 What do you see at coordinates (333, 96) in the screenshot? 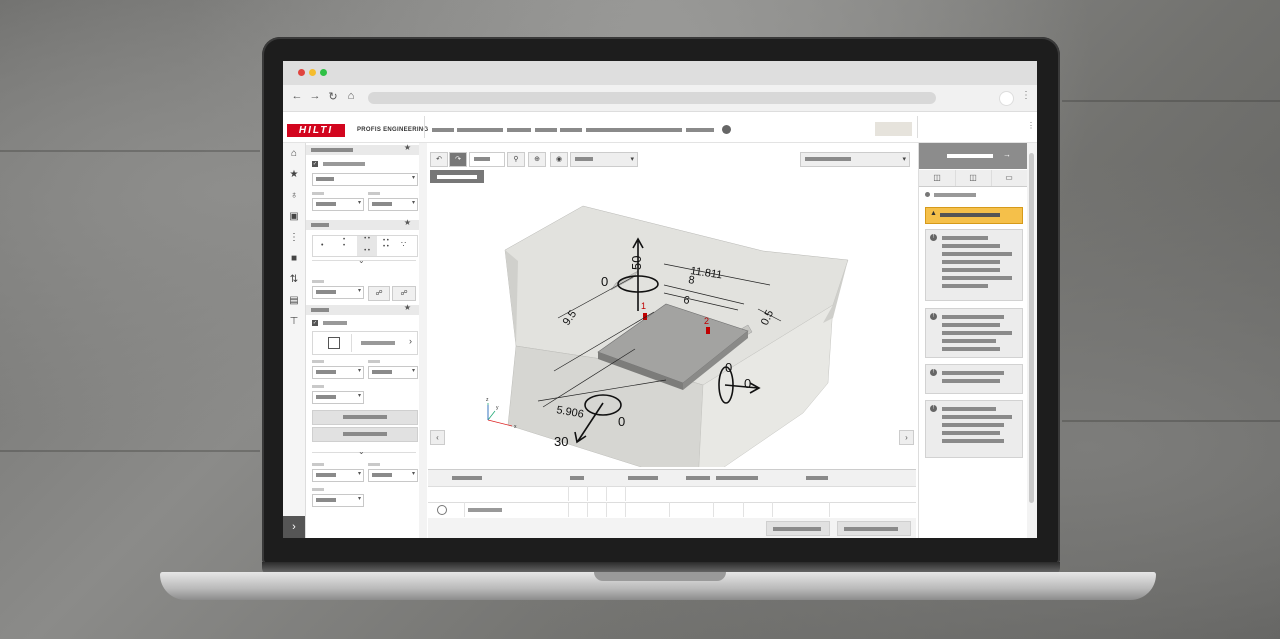
I see `refresh-icon: ↻` at bounding box center [333, 96].